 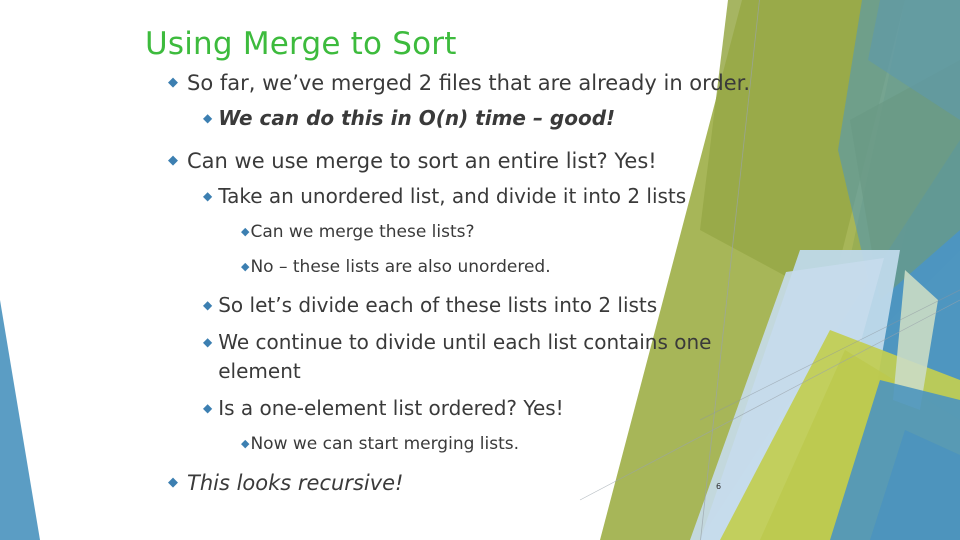 I want to click on bullet-level2-item: ◆ We can do this in O(n) time – good!, so click(x=395, y=118).